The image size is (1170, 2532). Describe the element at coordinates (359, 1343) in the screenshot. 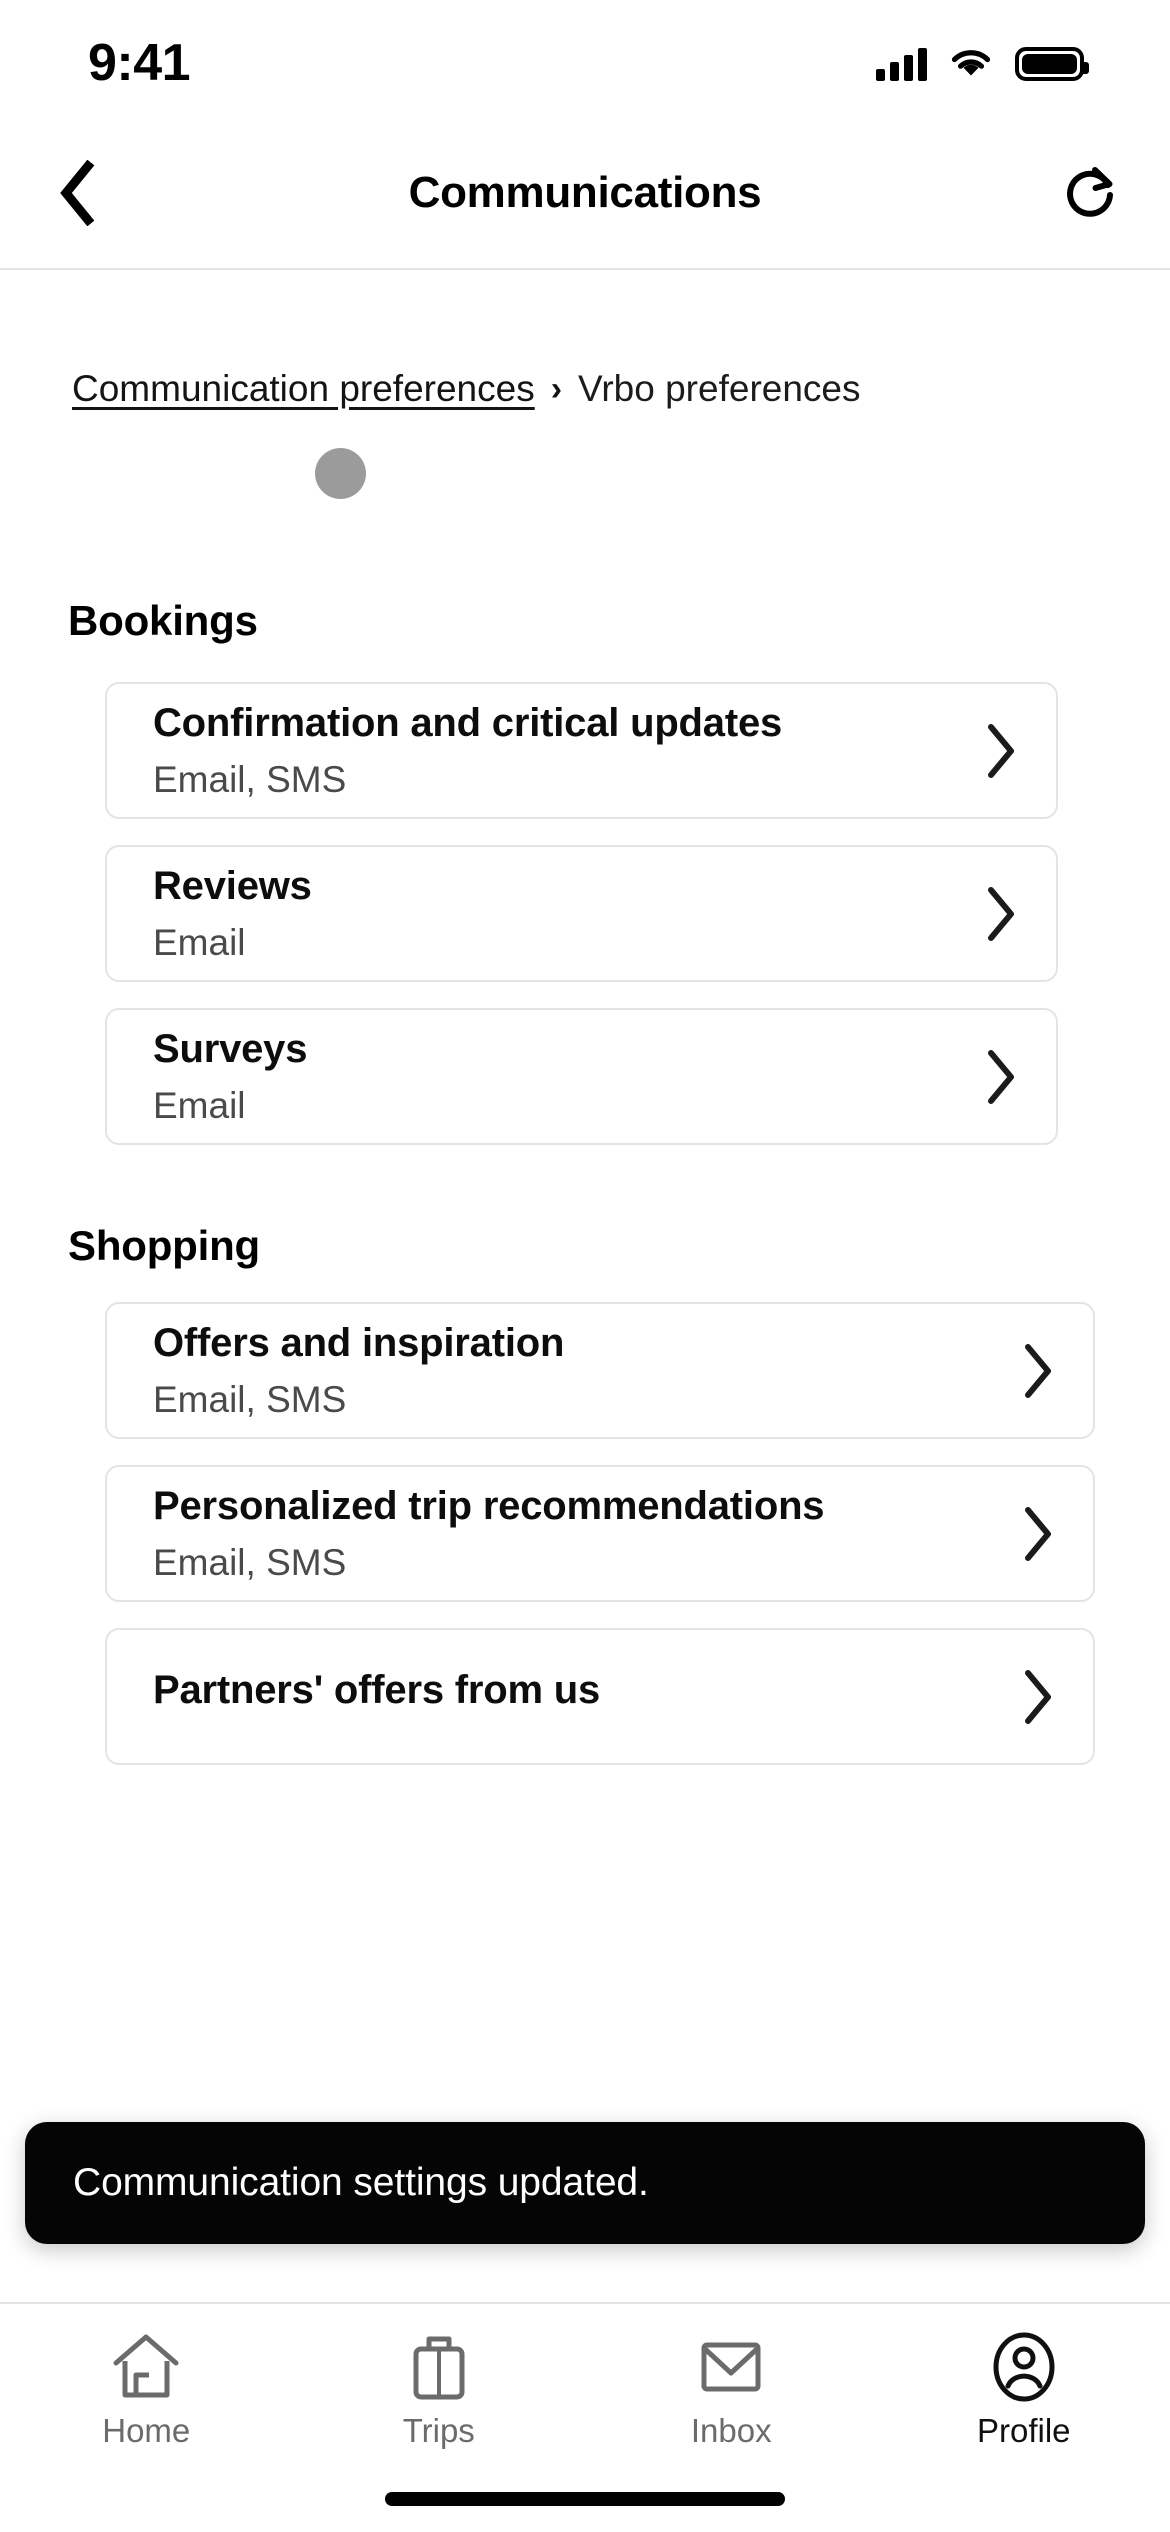

I see `card-title: Offers and inspiration` at that location.